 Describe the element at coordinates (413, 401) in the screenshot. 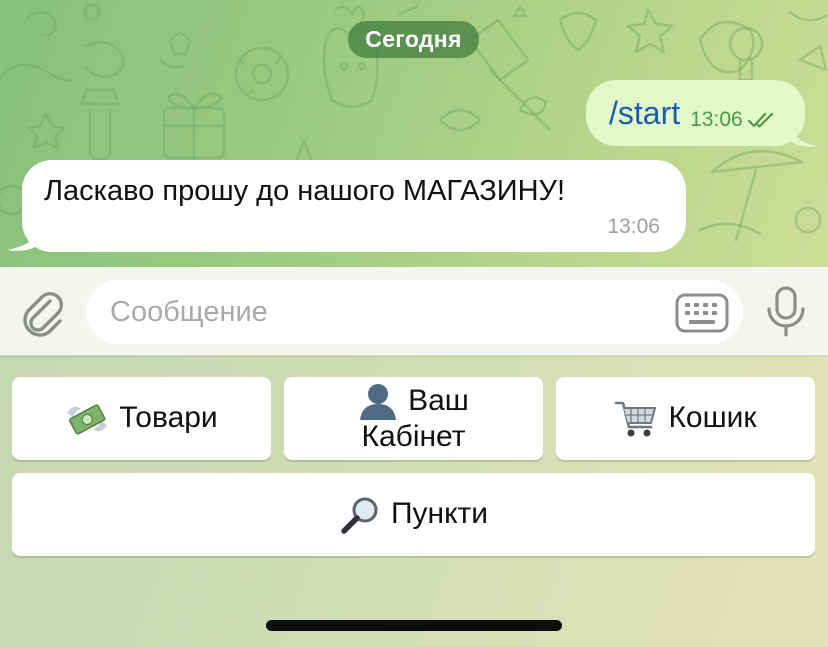

I see `keyboard-button-label-line: Ваш` at that location.